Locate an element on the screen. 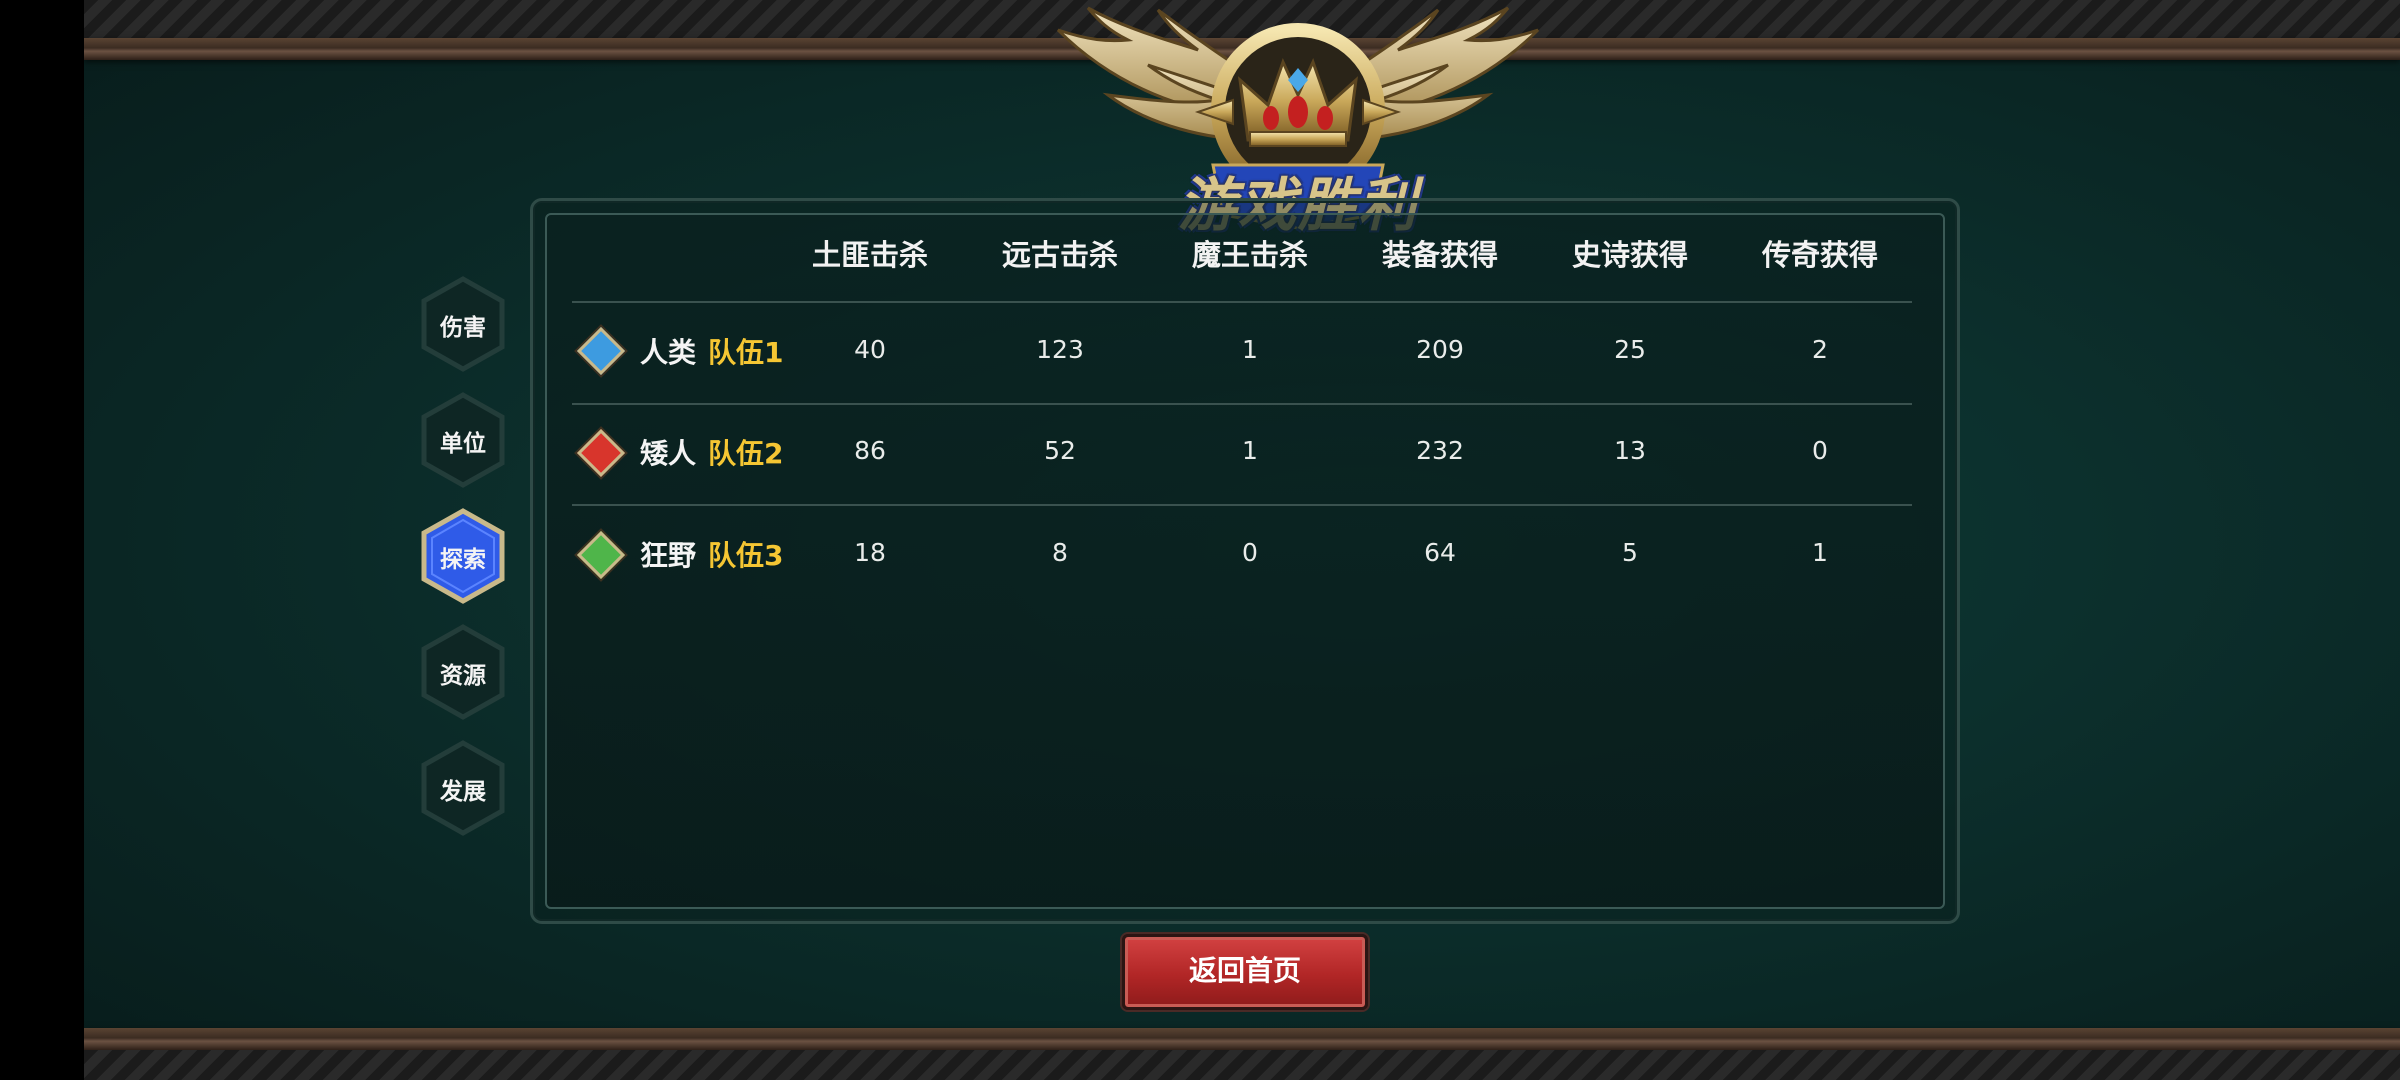 Image resolution: width=2400 pixels, height=1080 pixels. tab-resources: 资源 is located at coordinates (463, 672).